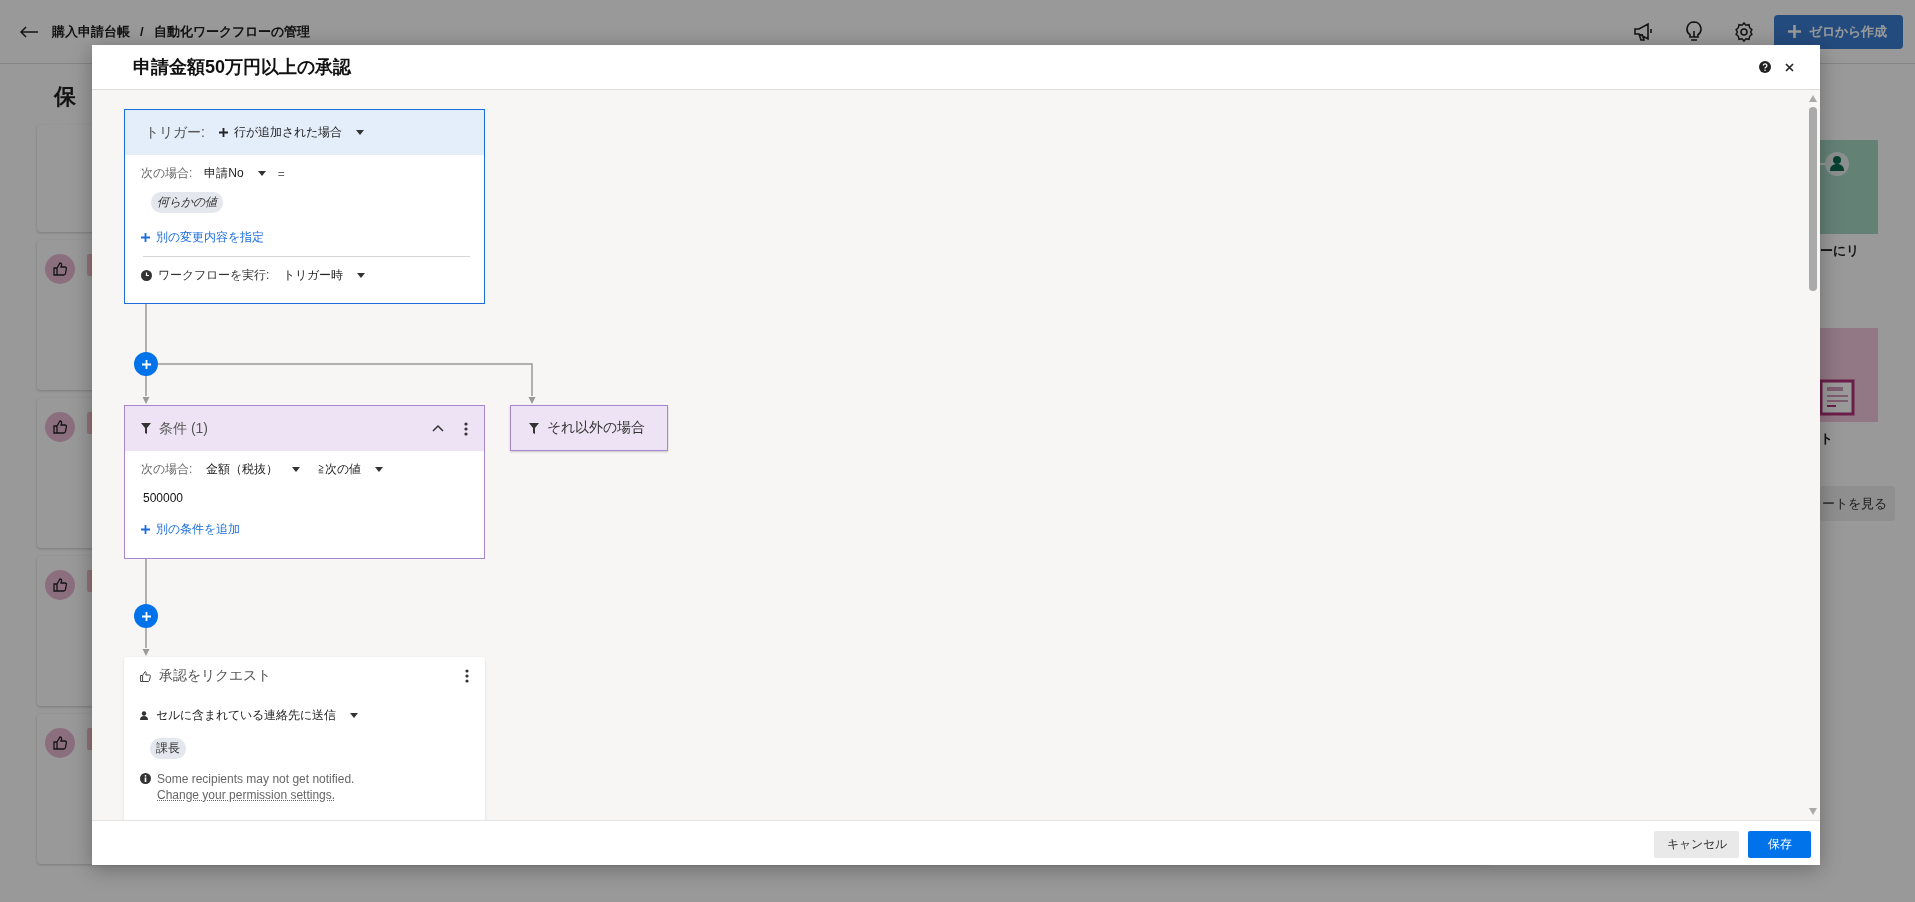 Image resolution: width=1915 pixels, height=902 pixels. I want to click on otherwise-card: それ以外の場合, so click(589, 428).